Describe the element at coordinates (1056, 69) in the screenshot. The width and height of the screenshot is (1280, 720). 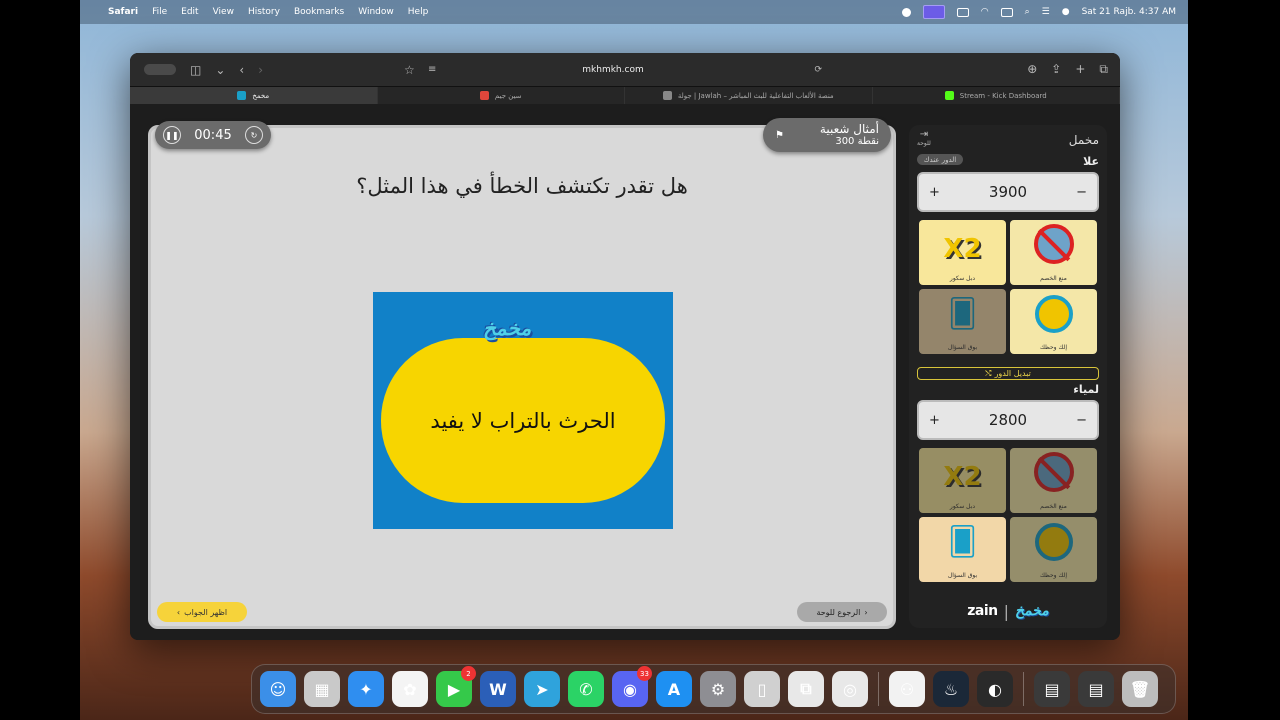
I see `share-icon: ⇪` at that location.